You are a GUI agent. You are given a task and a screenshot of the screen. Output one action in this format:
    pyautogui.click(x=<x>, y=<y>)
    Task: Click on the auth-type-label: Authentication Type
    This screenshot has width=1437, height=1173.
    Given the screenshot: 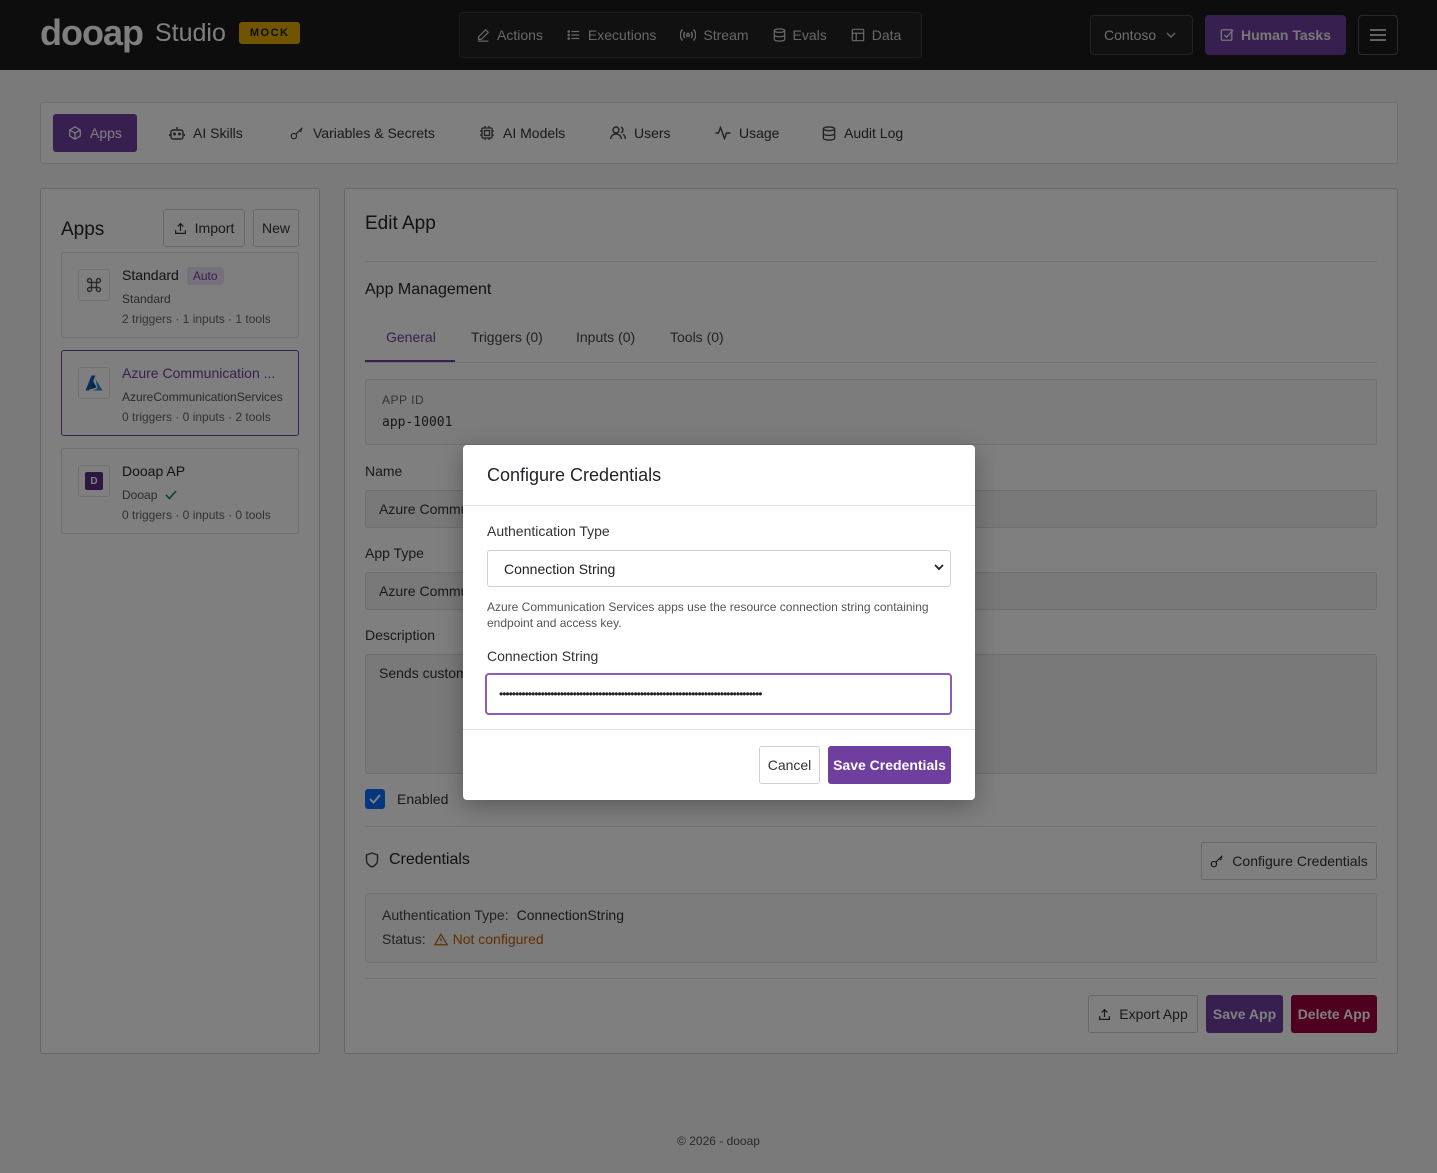 What is the action you would take?
    pyautogui.click(x=548, y=531)
    